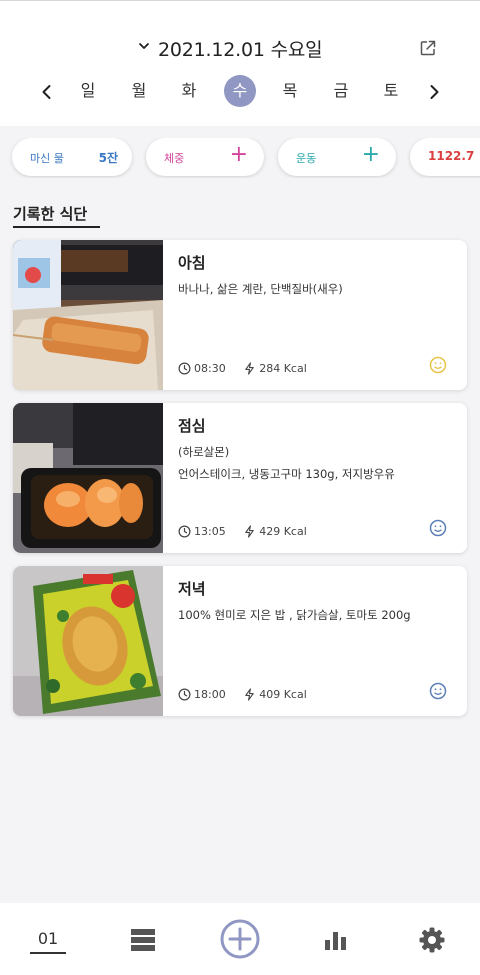 The height and width of the screenshot is (975, 480). I want to click on meal-name: 점심, so click(192, 426).